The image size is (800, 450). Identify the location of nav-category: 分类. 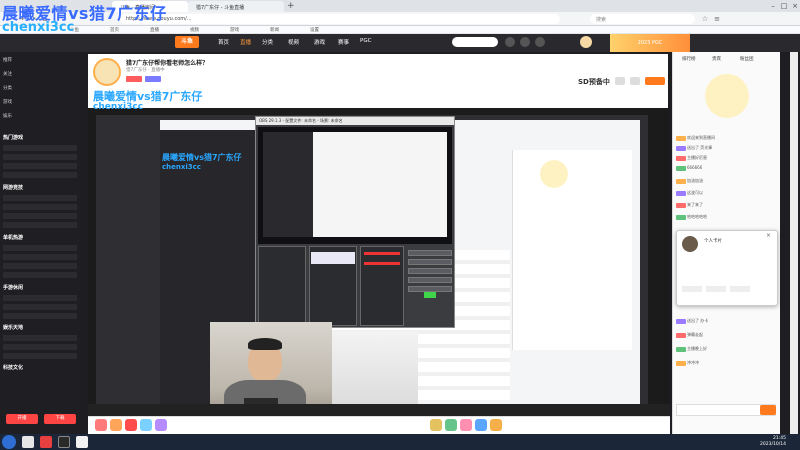
(267, 42).